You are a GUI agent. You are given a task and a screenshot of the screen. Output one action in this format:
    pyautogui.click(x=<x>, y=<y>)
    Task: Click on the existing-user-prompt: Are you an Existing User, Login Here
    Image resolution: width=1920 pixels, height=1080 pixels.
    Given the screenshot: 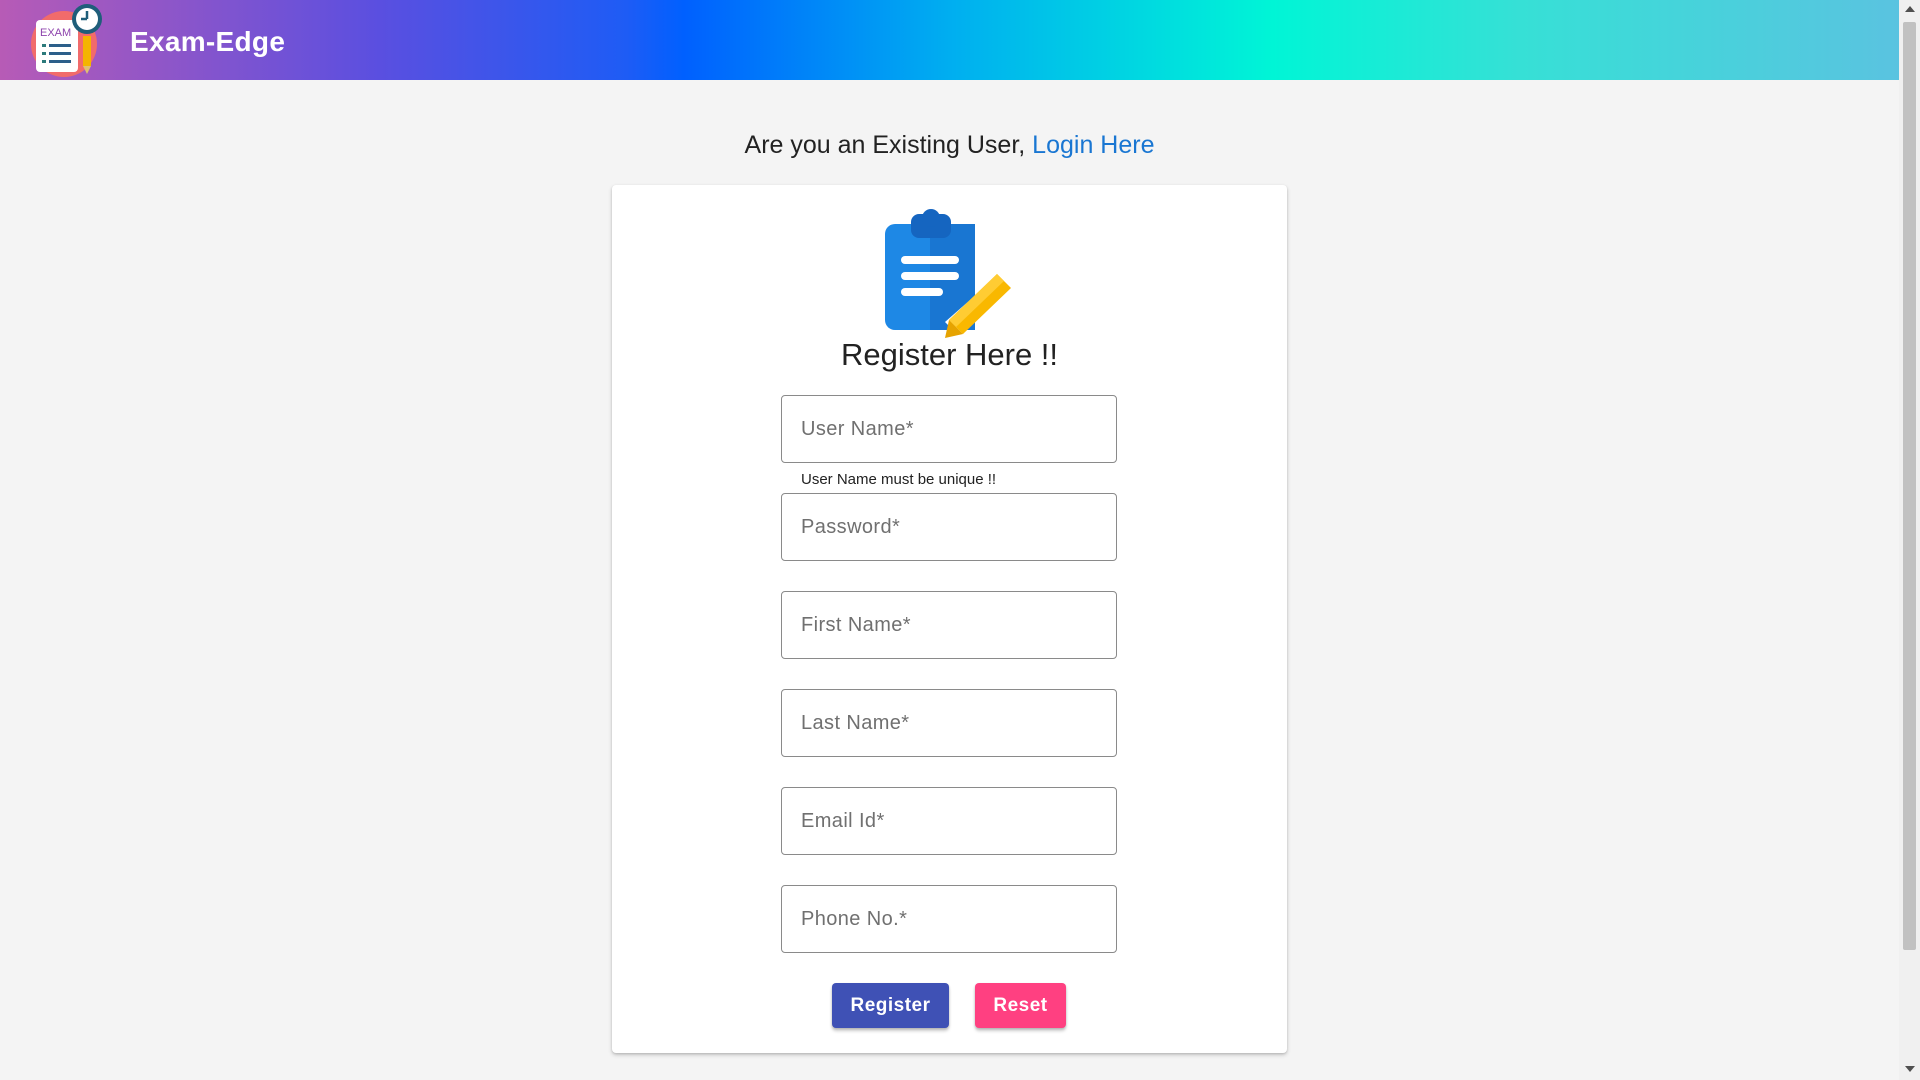 What is the action you would take?
    pyautogui.click(x=949, y=145)
    